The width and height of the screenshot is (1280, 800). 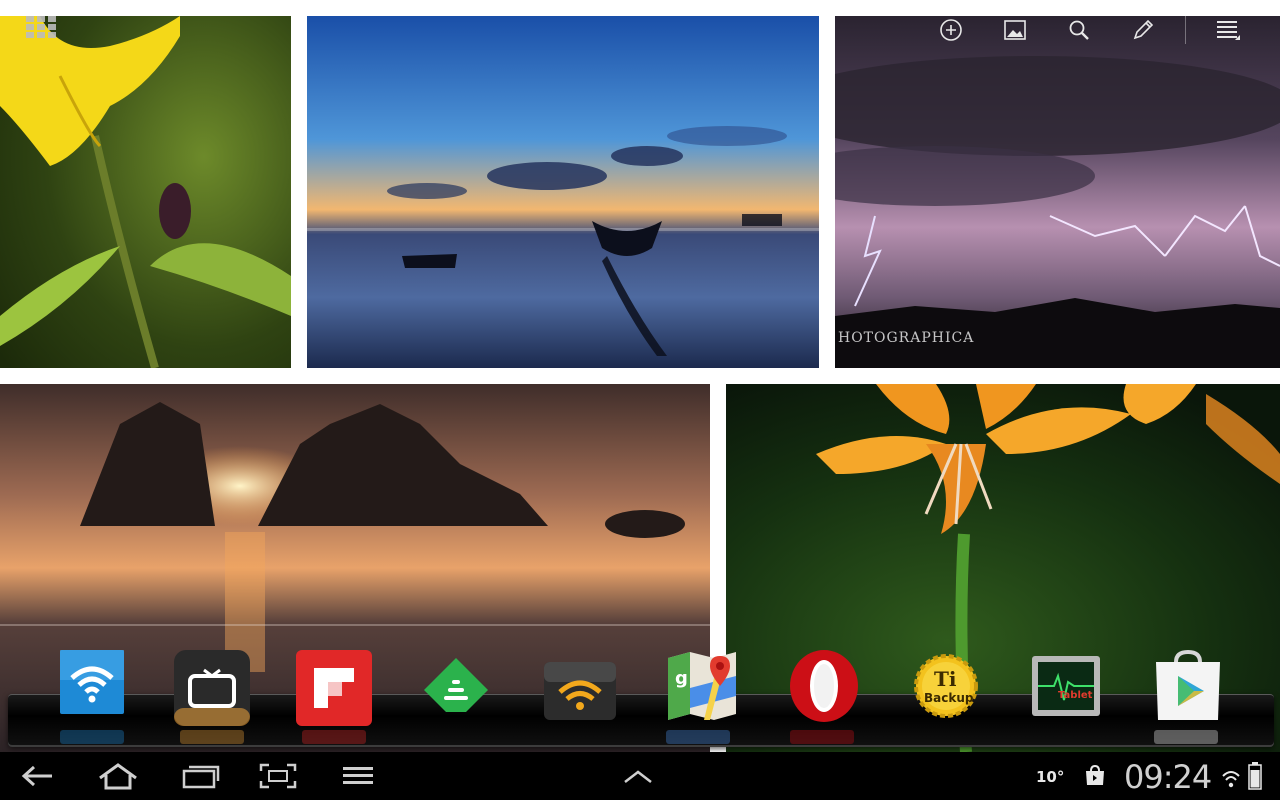 I want to click on menu-button, so click(x=358, y=776).